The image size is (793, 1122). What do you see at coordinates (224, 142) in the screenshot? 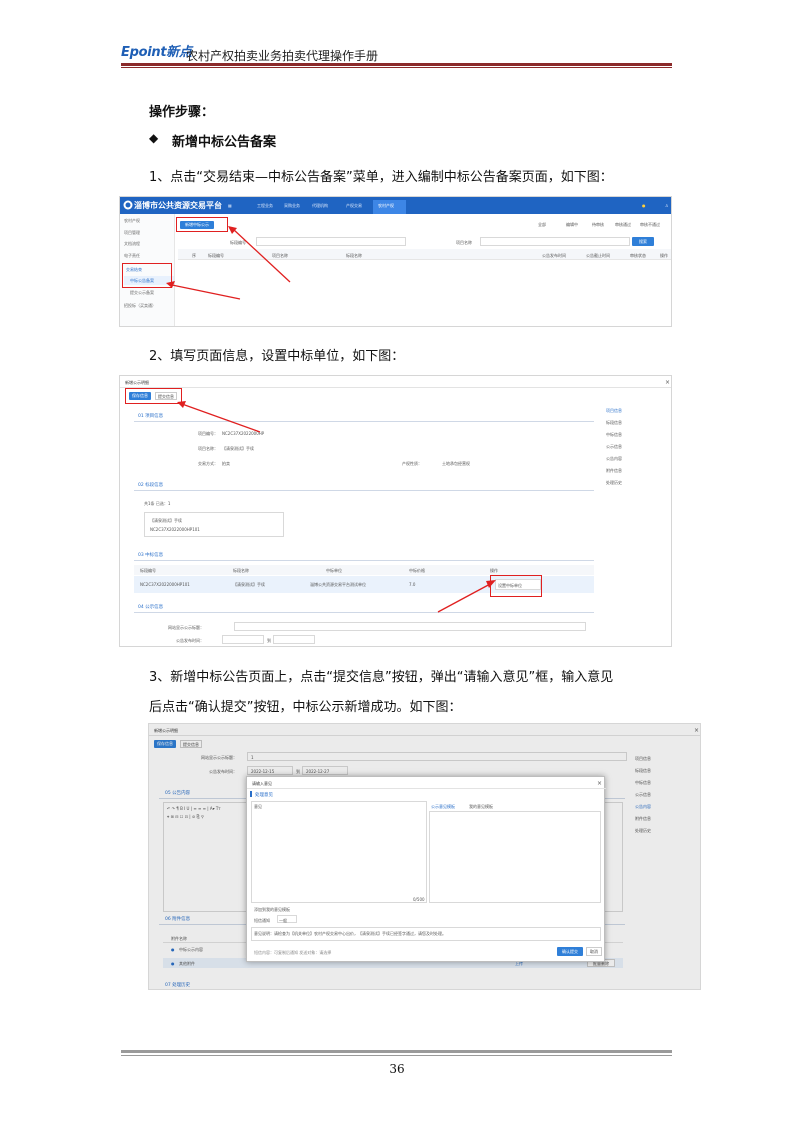
I see `section-heading: 新增中标公告备案` at bounding box center [224, 142].